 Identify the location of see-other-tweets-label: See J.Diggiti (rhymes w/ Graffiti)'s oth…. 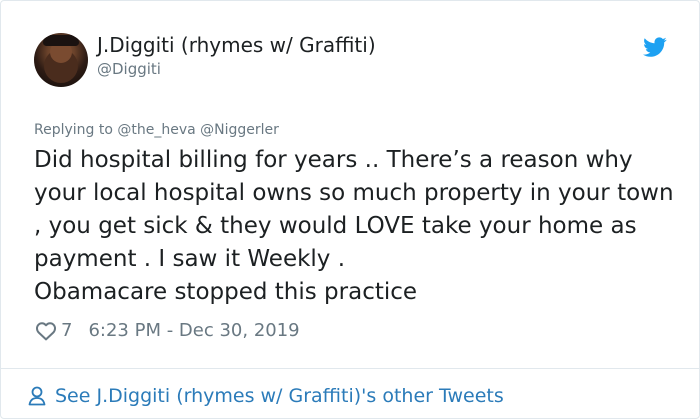
(279, 396).